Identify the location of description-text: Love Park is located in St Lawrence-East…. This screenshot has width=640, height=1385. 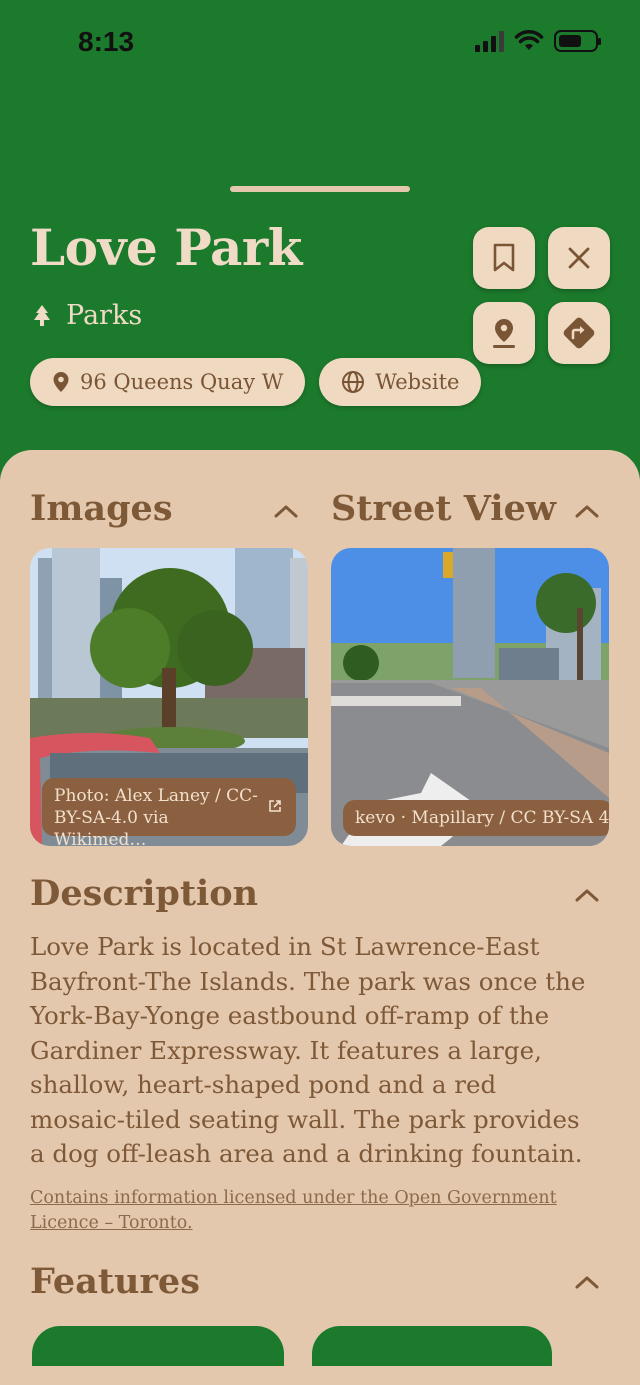
(308, 1050).